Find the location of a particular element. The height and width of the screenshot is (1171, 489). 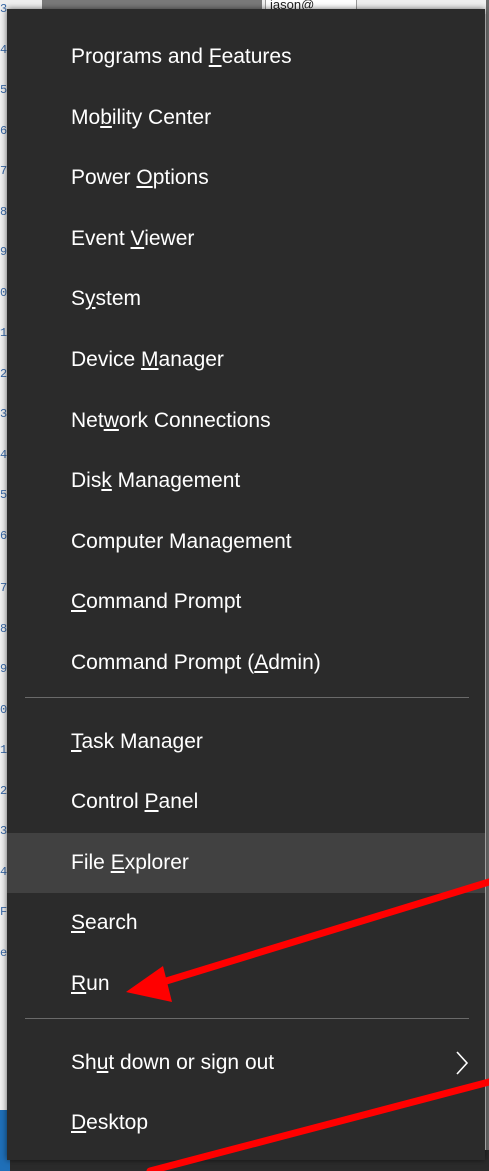

menu-item-label: System is located at coordinates (106, 299).